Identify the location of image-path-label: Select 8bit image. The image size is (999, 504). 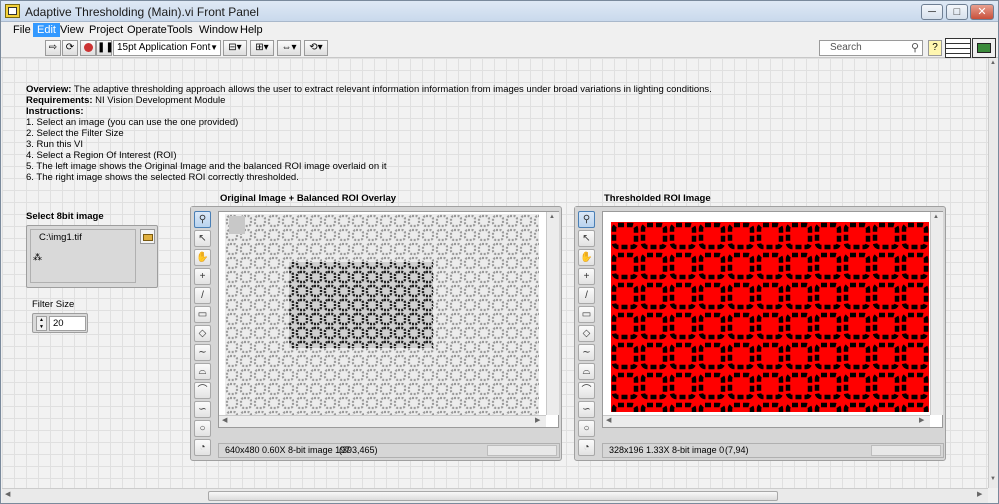
(65, 216).